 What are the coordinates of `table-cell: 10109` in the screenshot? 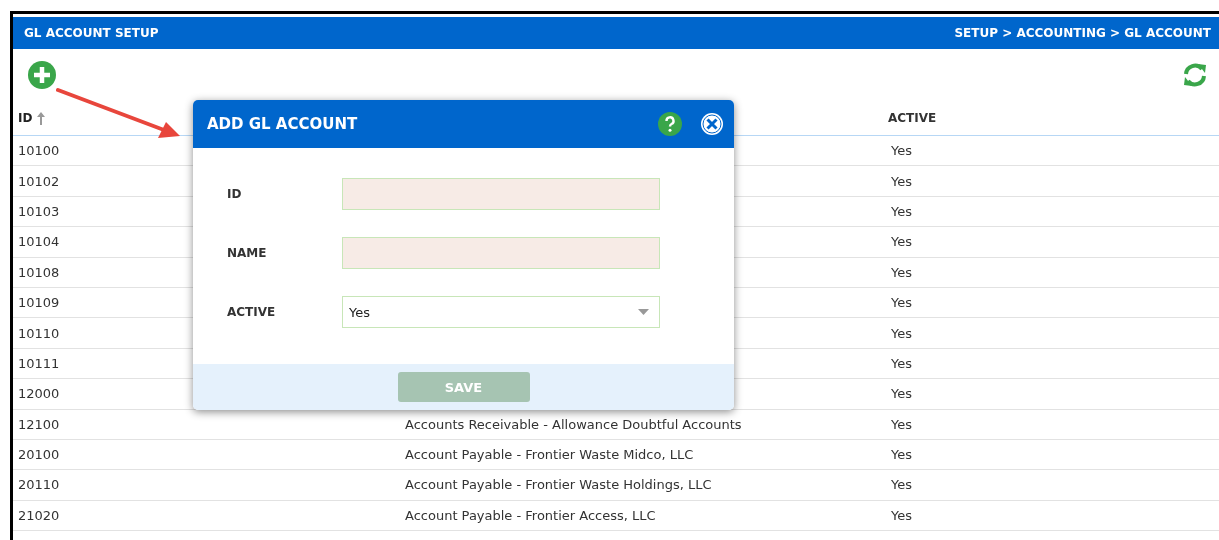 It's located at (39, 303).